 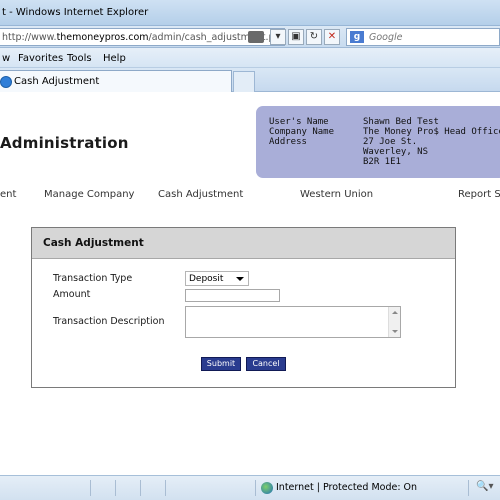 What do you see at coordinates (332, 37) in the screenshot?
I see `stop-icon: ✕` at bounding box center [332, 37].